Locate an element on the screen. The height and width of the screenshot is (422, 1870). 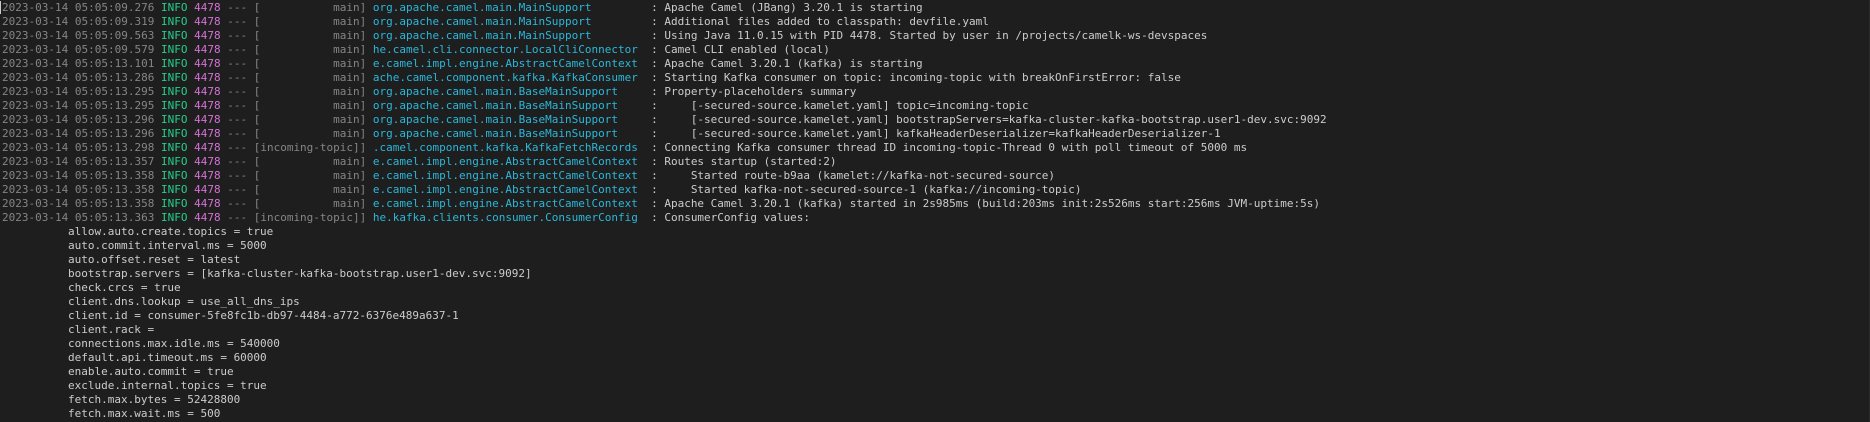
text-cursor is located at coordinates (0, 7).